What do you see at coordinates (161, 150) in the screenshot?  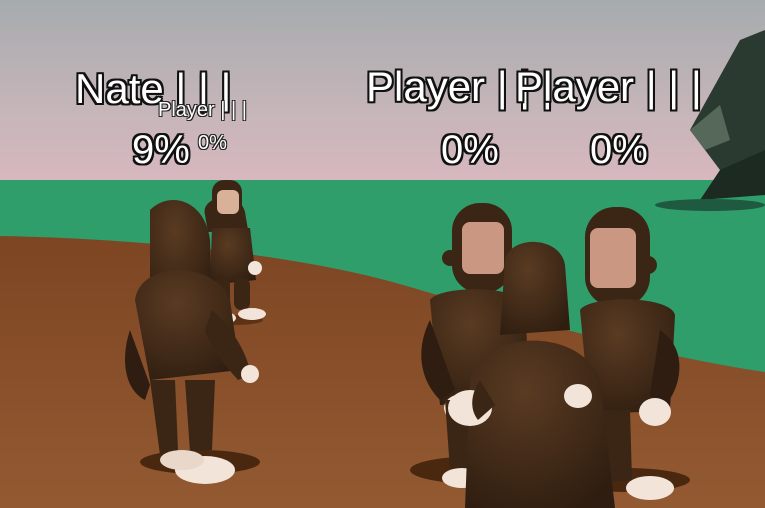 I see `player-damage-percent: 9%` at bounding box center [161, 150].